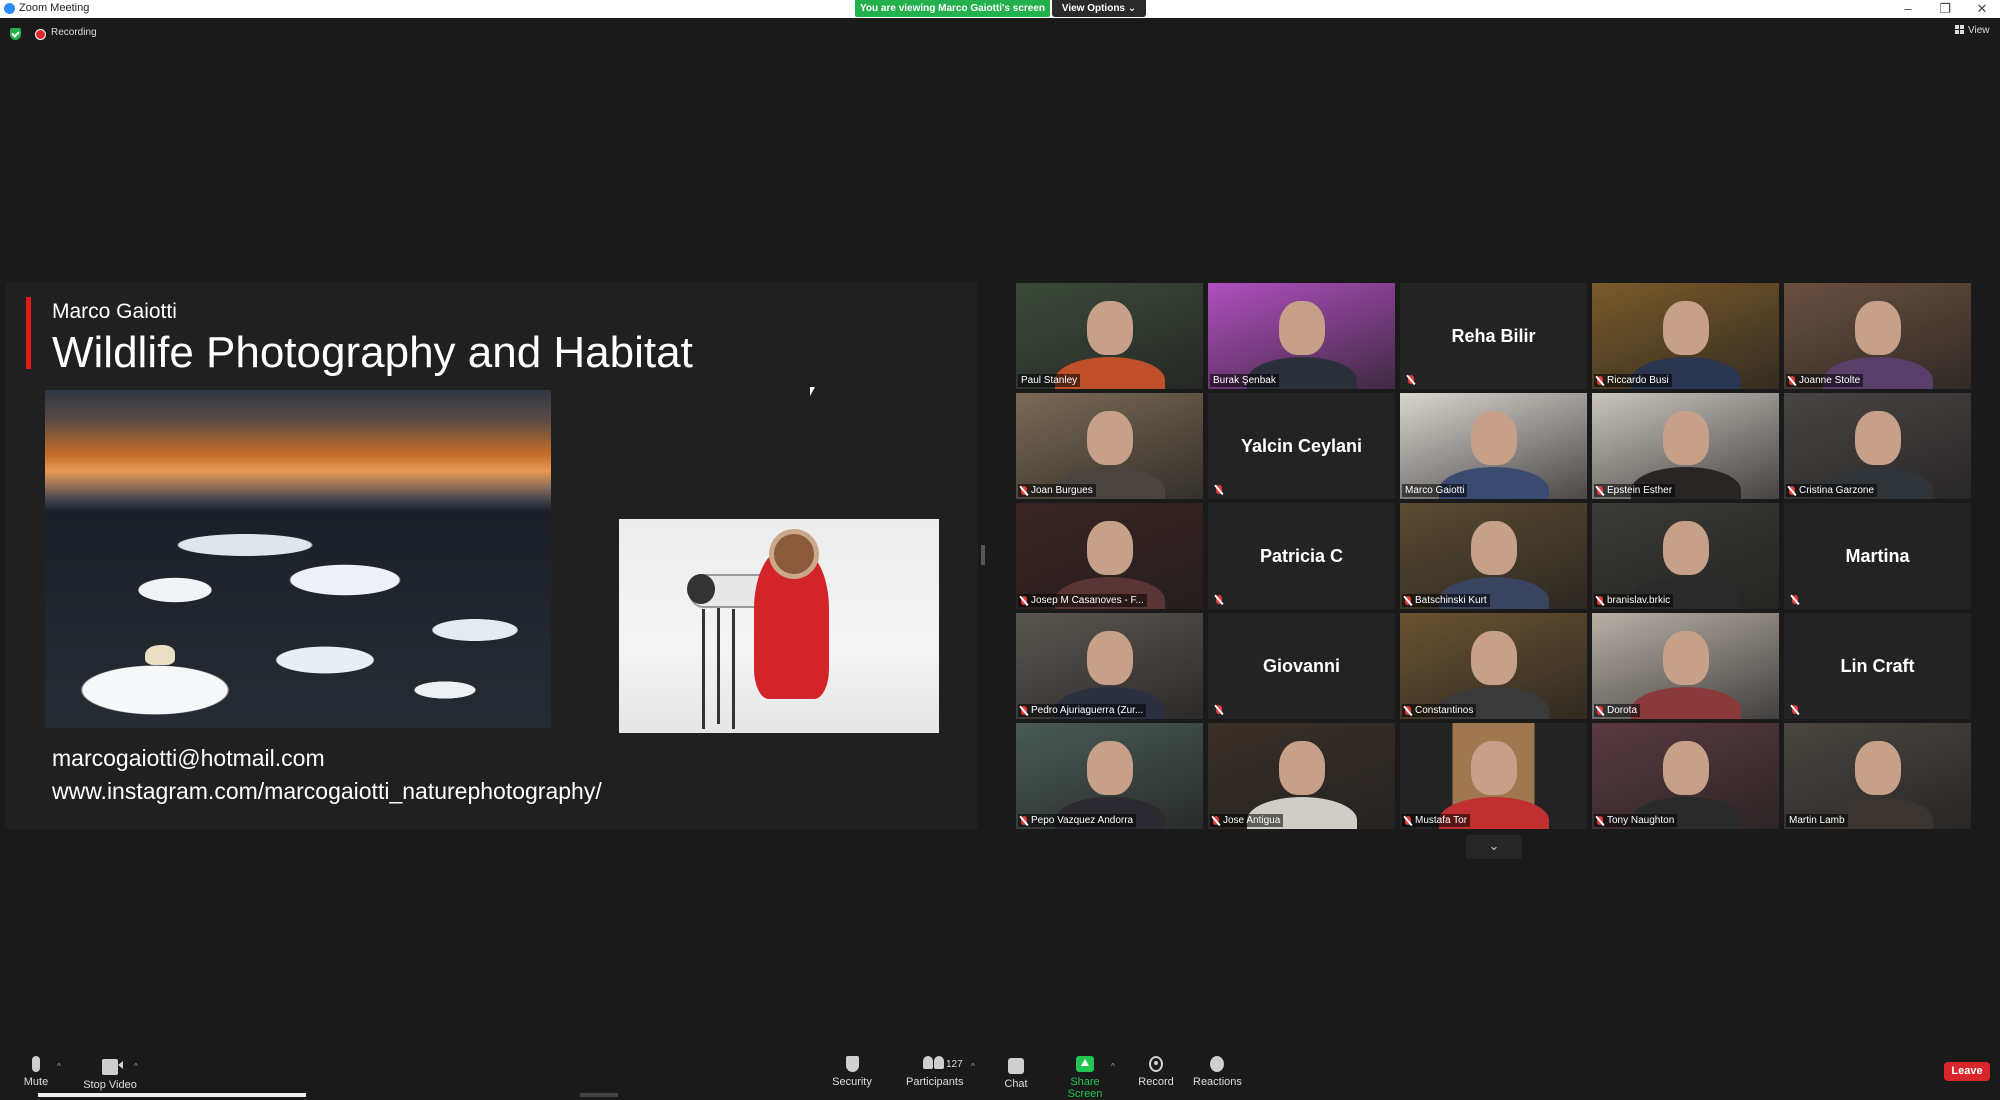 This screenshot has width=2000, height=1100. Describe the element at coordinates (1244, 380) in the screenshot. I see `participant-name-label: Burak Şenbak` at that location.